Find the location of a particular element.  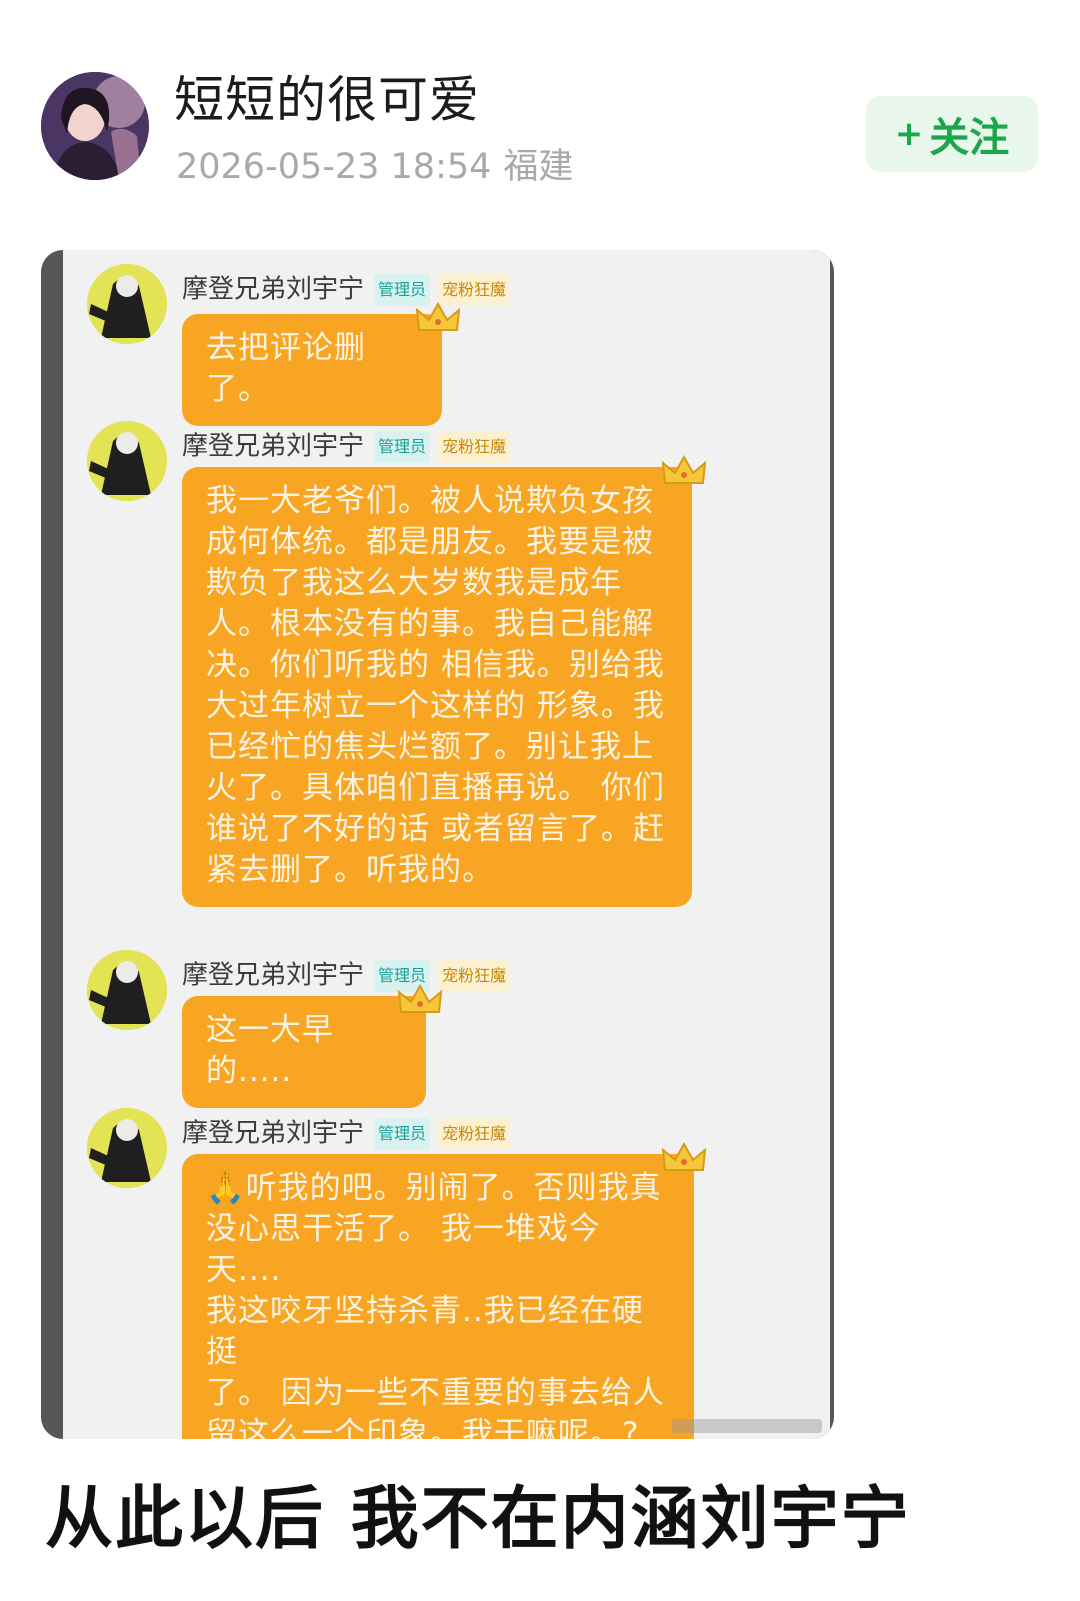

post-meta: 2026-05-23 18:54 福建 is located at coordinates (374, 167).